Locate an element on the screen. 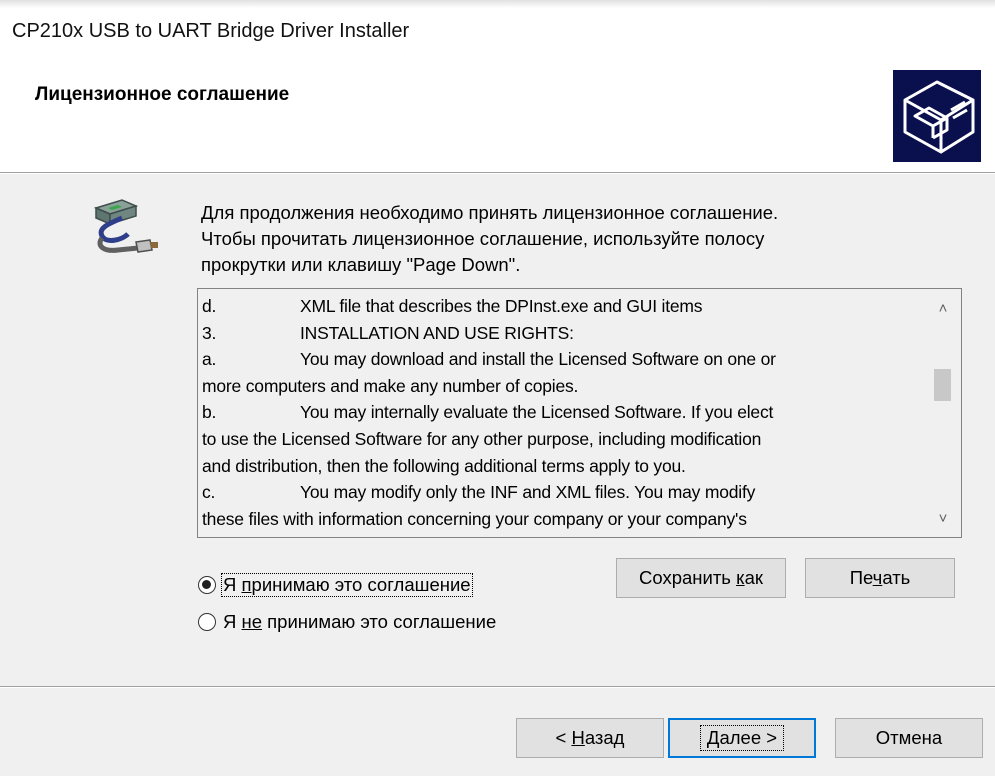 The width and height of the screenshot is (995, 776). cancel-button: Отмена is located at coordinates (909, 738).